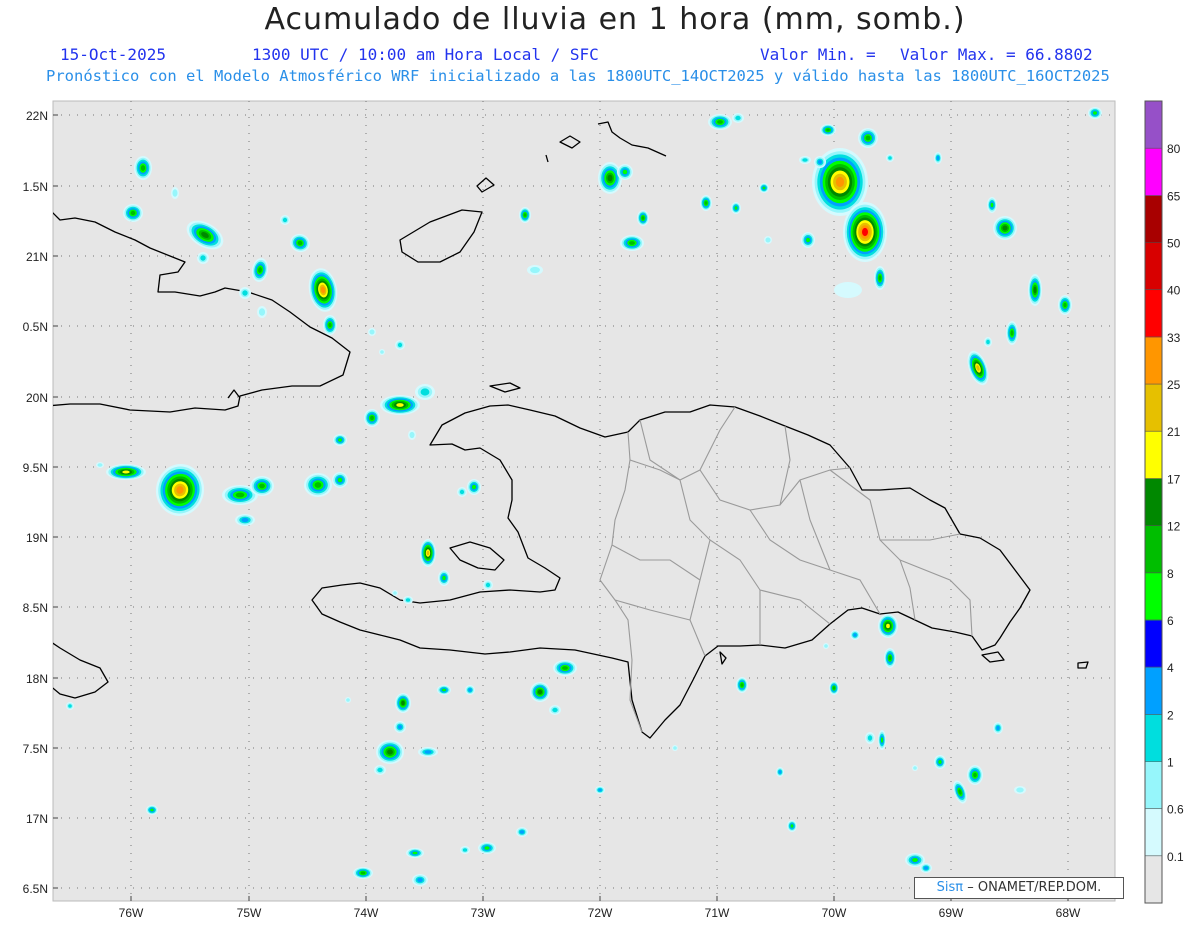  I want to click on colorbar-label: 33, so click(1174, 338).